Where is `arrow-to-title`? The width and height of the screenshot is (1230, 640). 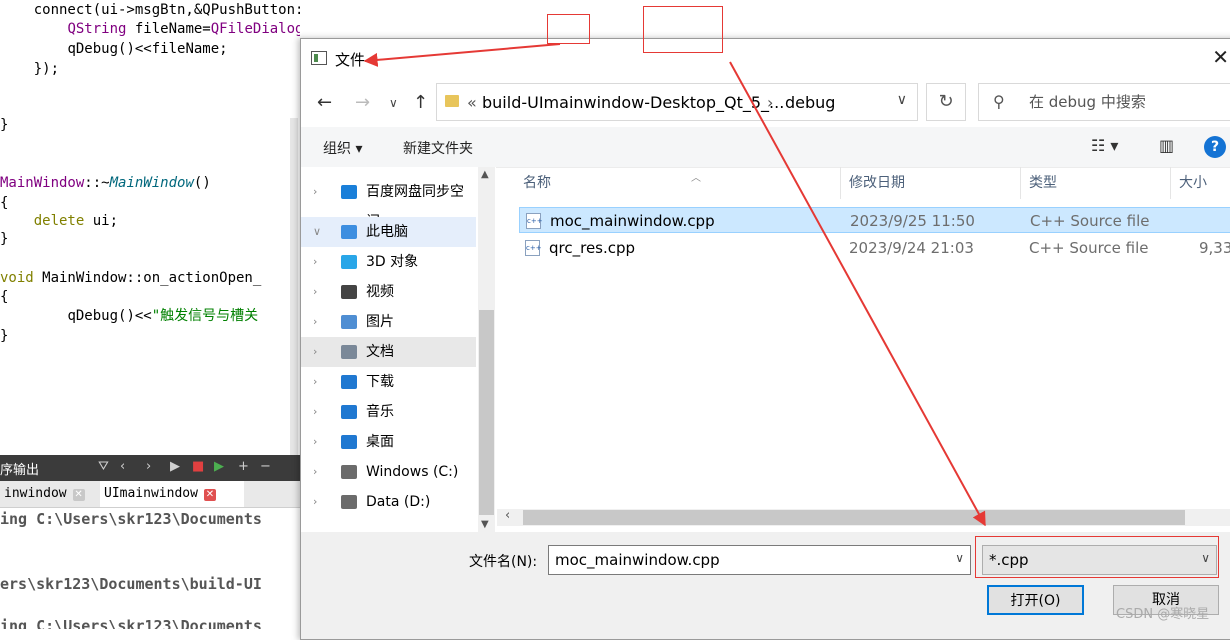
arrow-to-title is located at coordinates (462, 55).